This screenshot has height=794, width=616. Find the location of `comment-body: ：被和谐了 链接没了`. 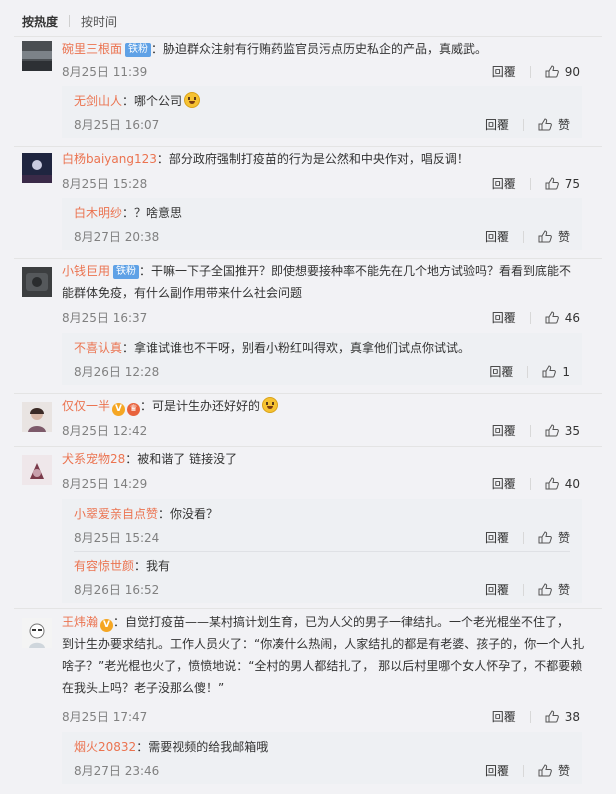

comment-body: ：被和谐了 链接没了 is located at coordinates (181, 459).